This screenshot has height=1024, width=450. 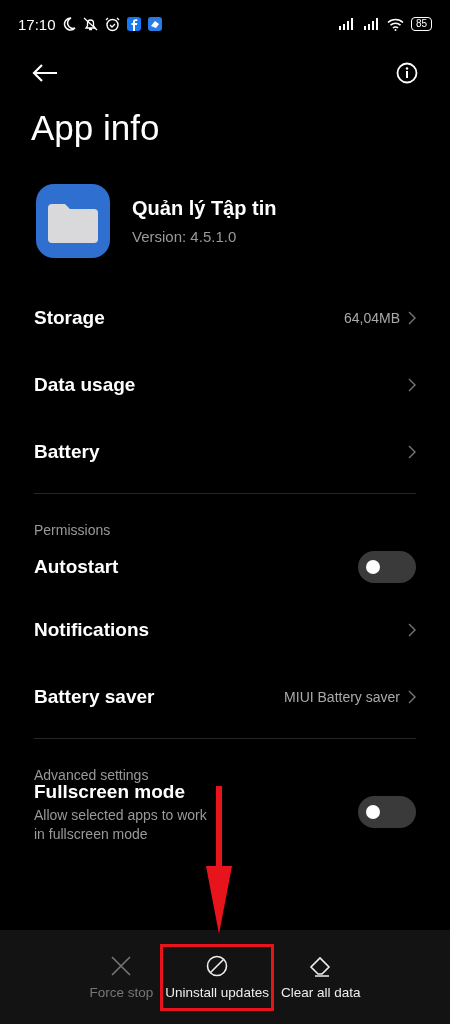 What do you see at coordinates (371, 317) in the screenshot?
I see `row-value: 64,04MB` at bounding box center [371, 317].